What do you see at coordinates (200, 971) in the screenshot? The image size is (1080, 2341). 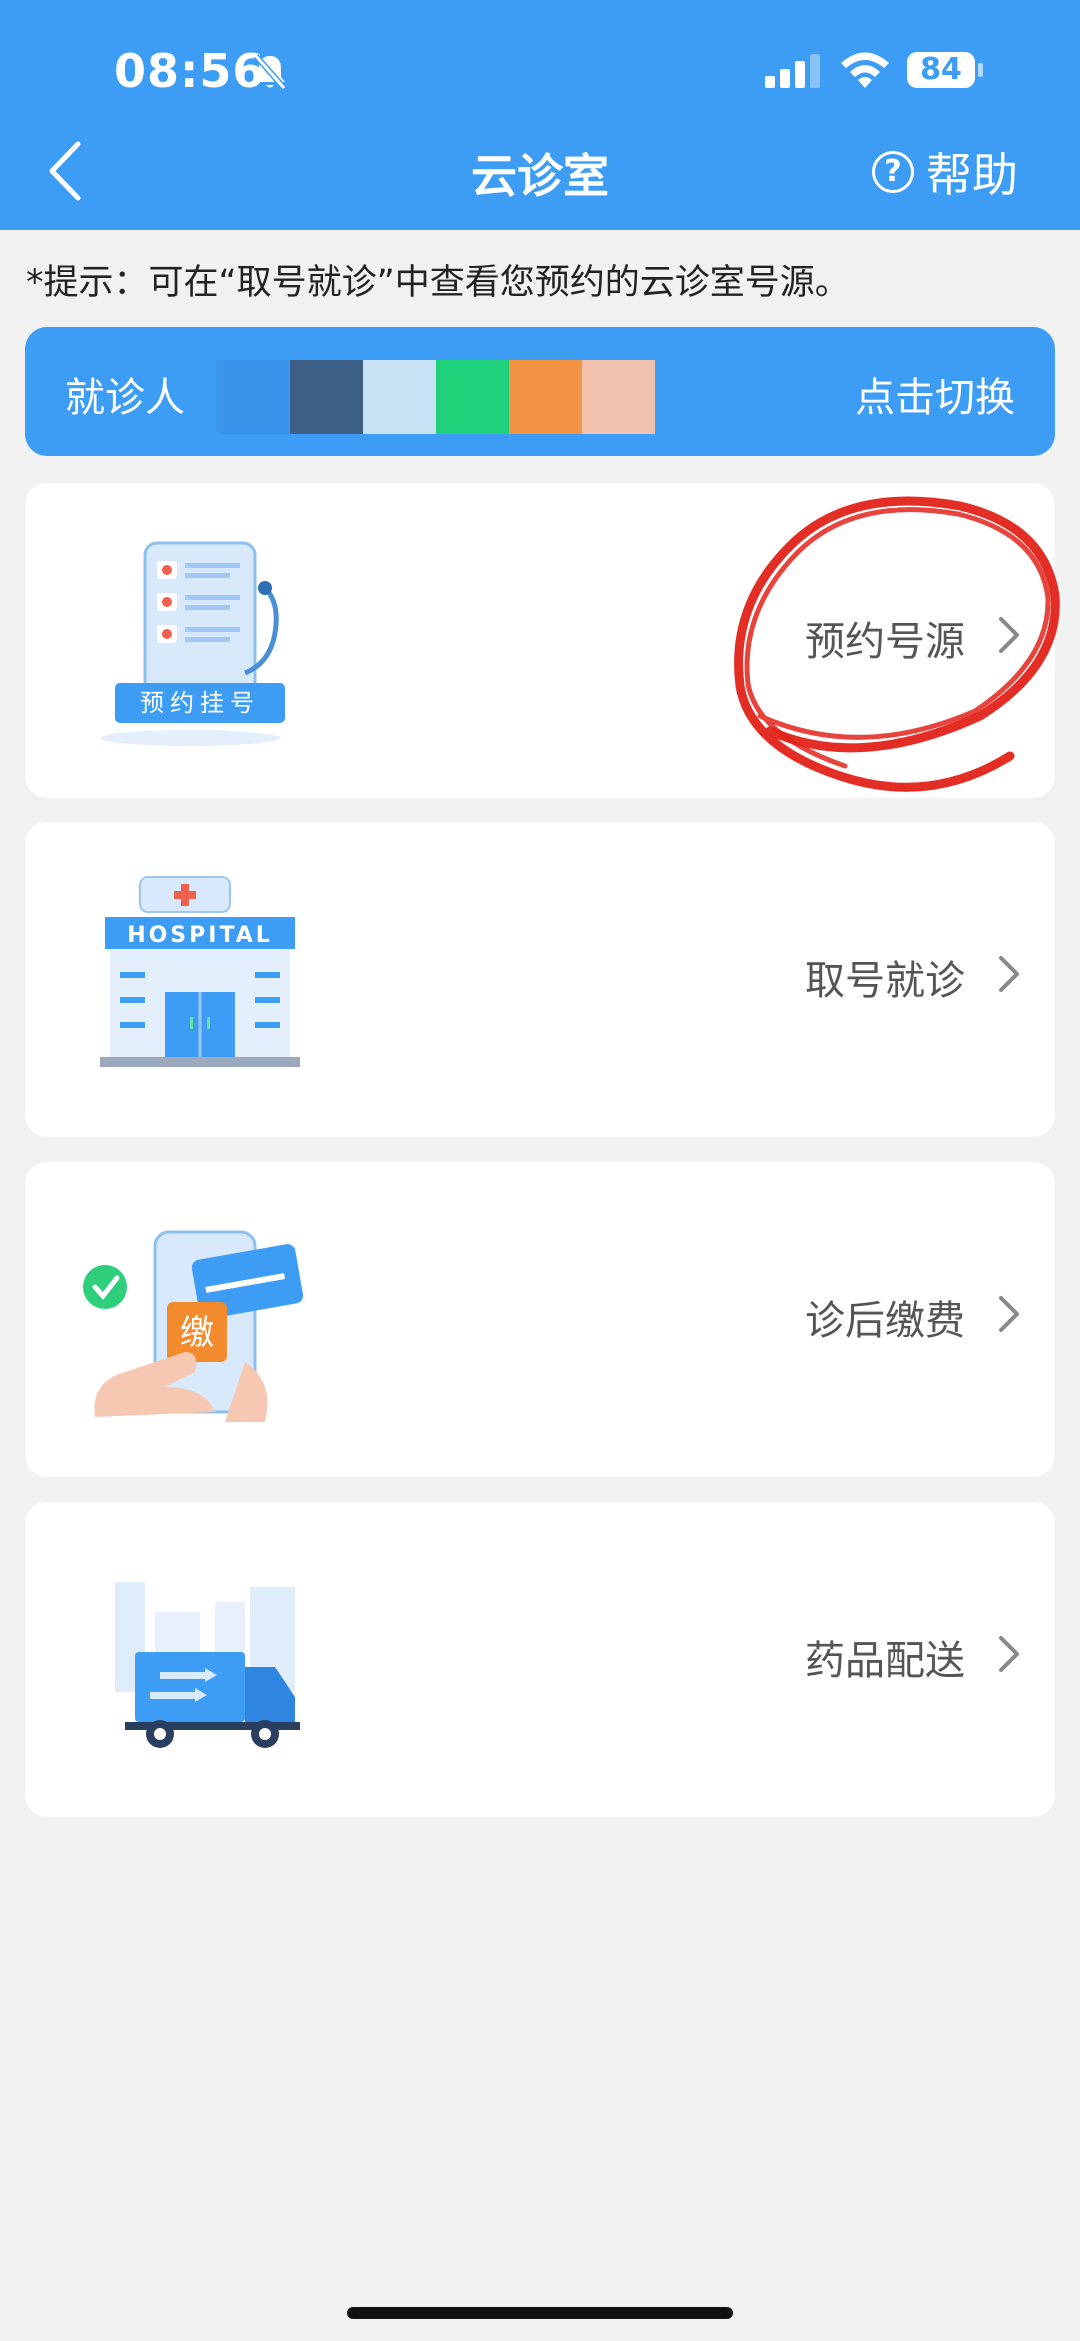 I see `hospital-illustration-icon: HOSPITAL` at bounding box center [200, 971].